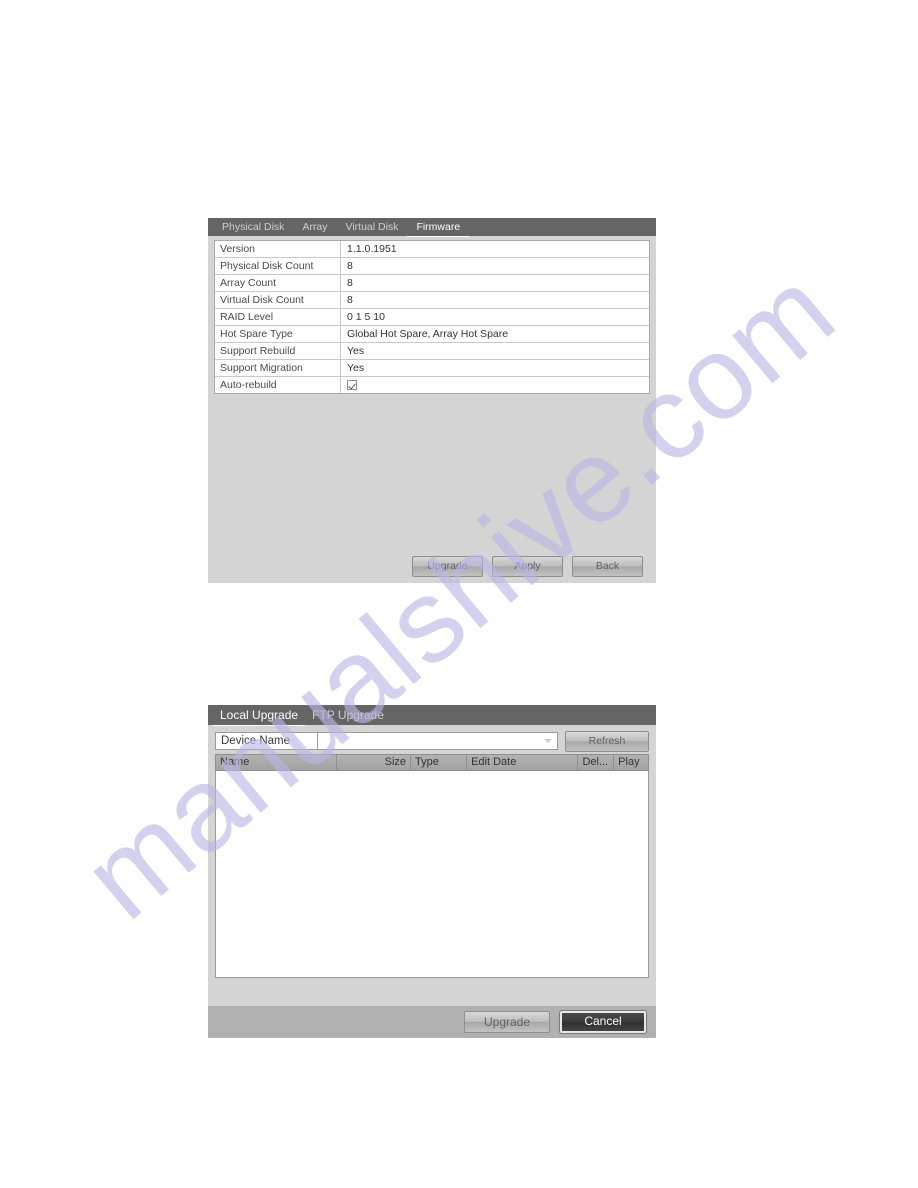  What do you see at coordinates (386, 741) in the screenshot?
I see `device-select-wrap: Device Name` at bounding box center [386, 741].